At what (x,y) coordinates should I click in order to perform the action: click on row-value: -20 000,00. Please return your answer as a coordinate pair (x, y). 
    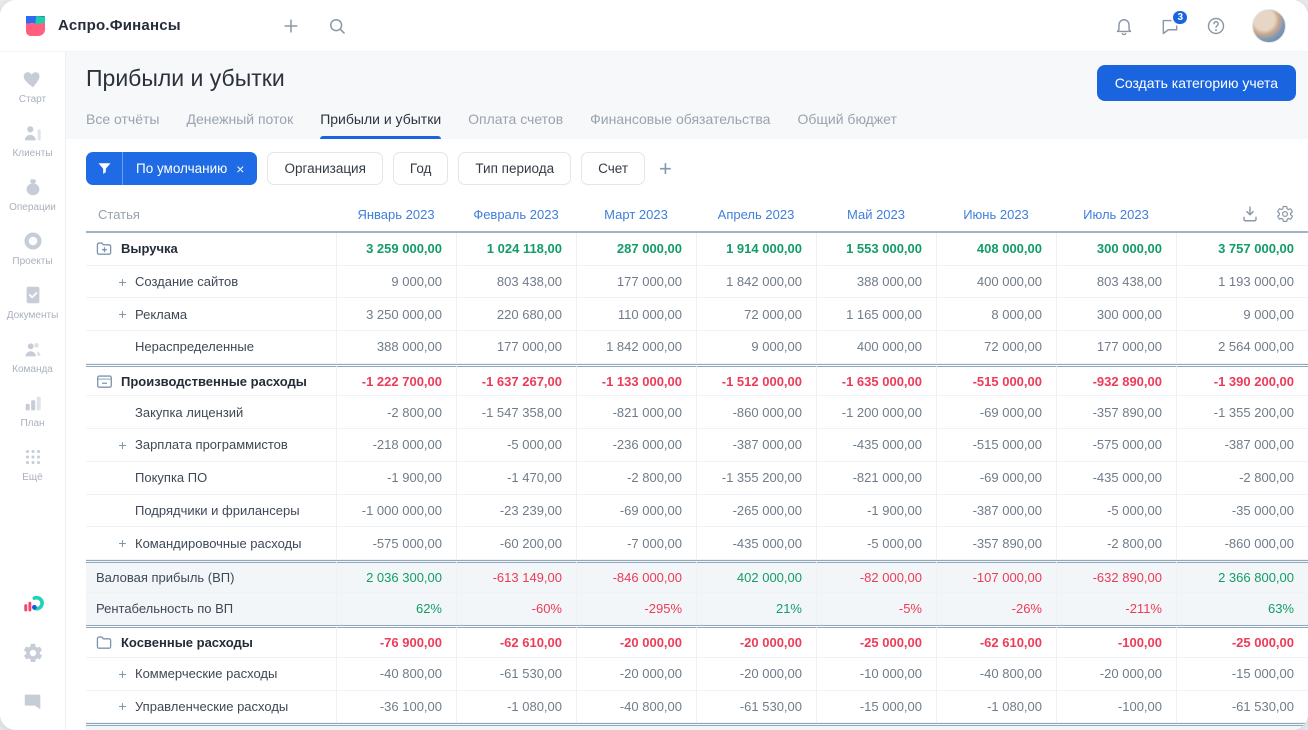
    Looking at the image, I should click on (756, 641).